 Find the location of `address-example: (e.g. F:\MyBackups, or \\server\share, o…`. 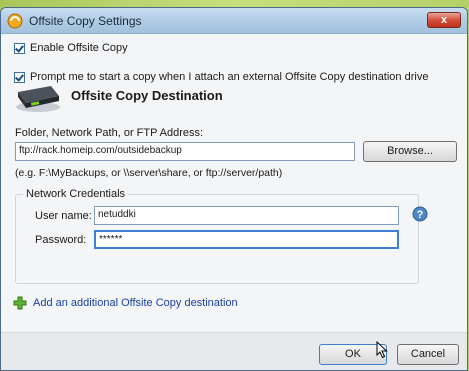

address-example: (e.g. F:\MyBackups, or \\server\share, o… is located at coordinates (149, 173).